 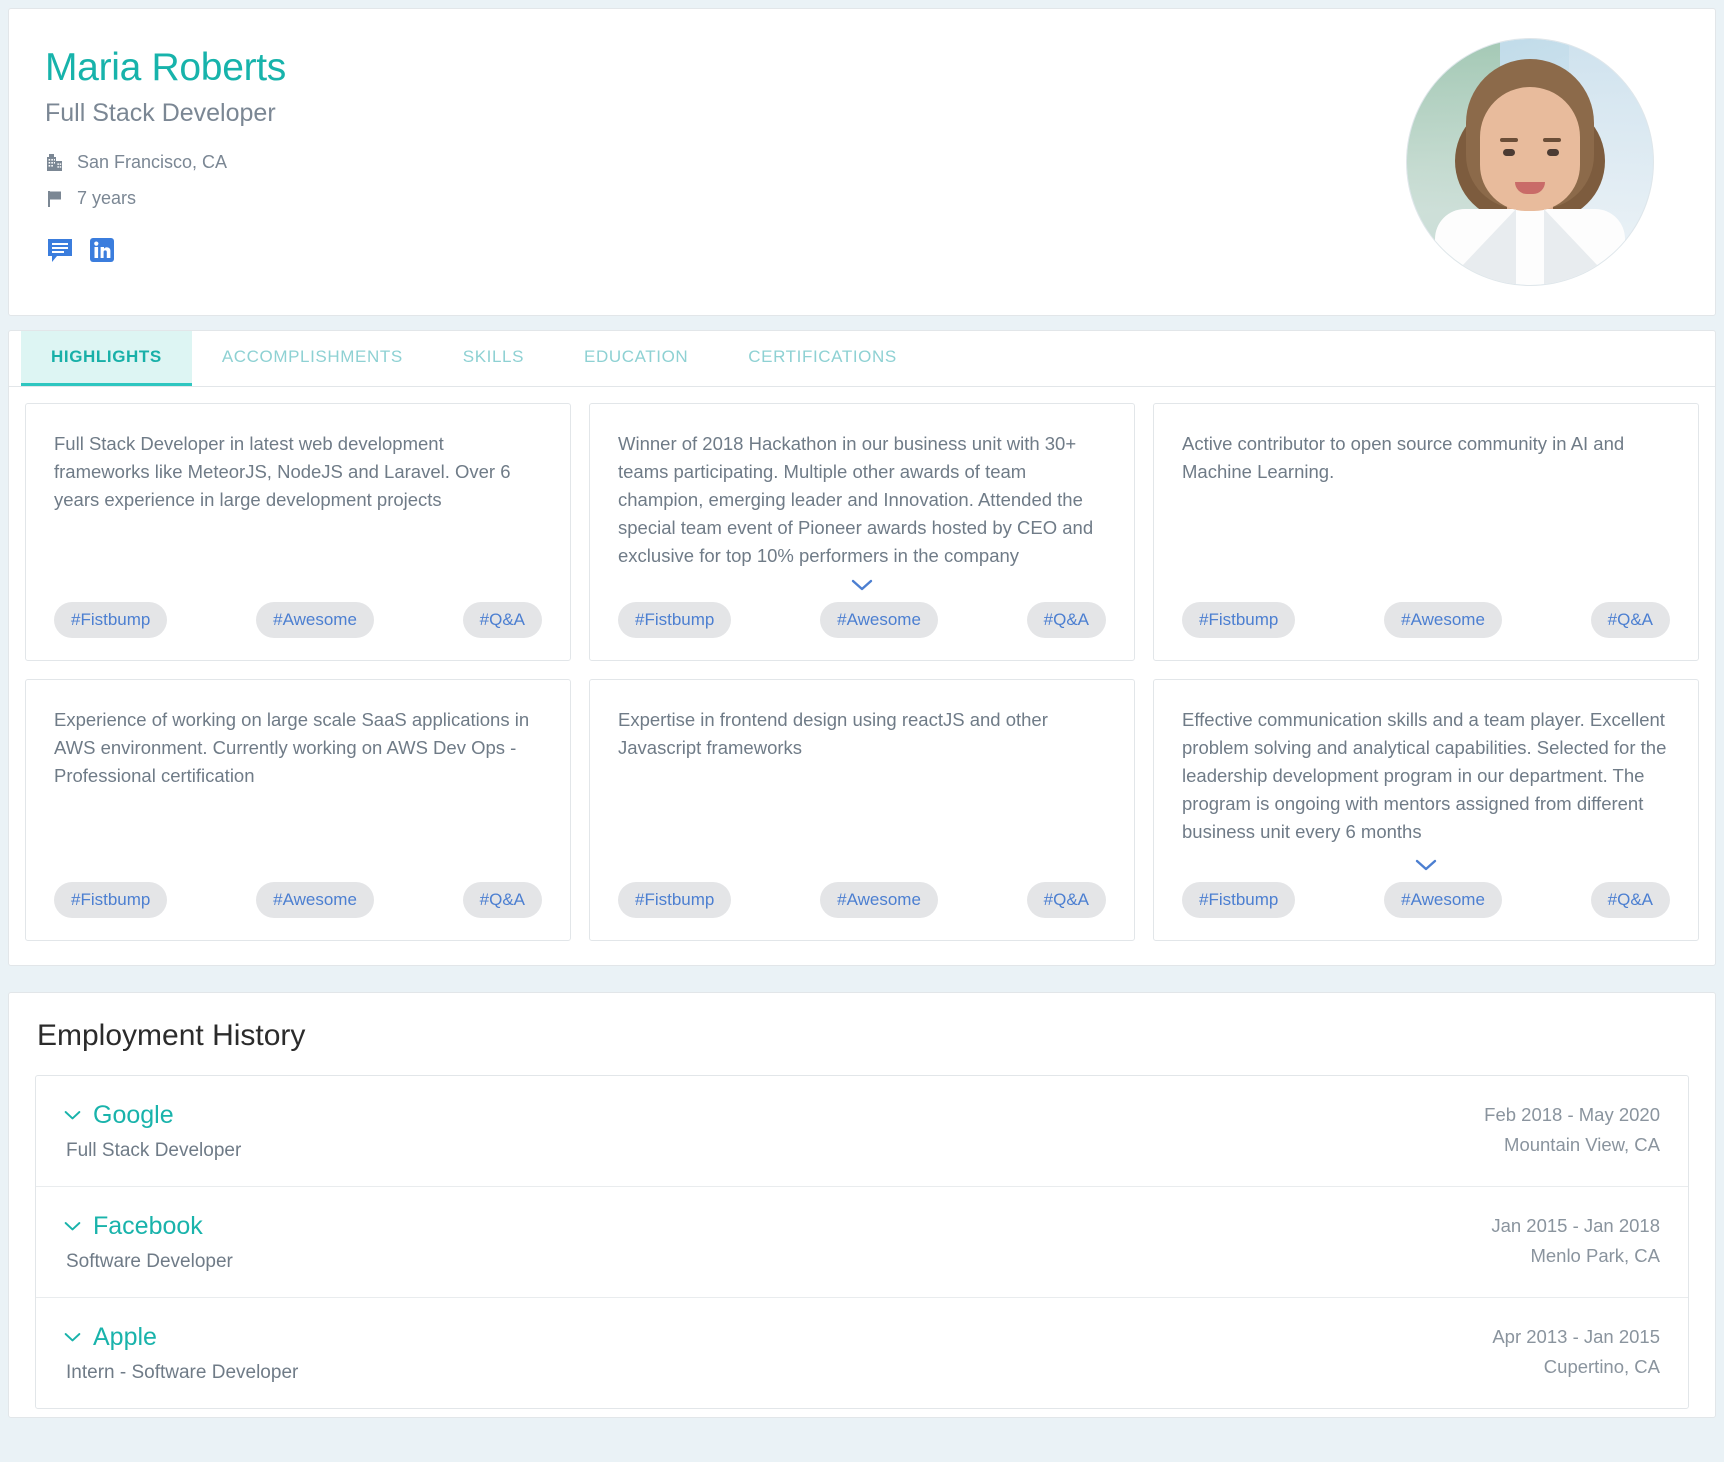 What do you see at coordinates (165, 198) in the screenshot?
I see `profile-experience-row: 7 years` at bounding box center [165, 198].